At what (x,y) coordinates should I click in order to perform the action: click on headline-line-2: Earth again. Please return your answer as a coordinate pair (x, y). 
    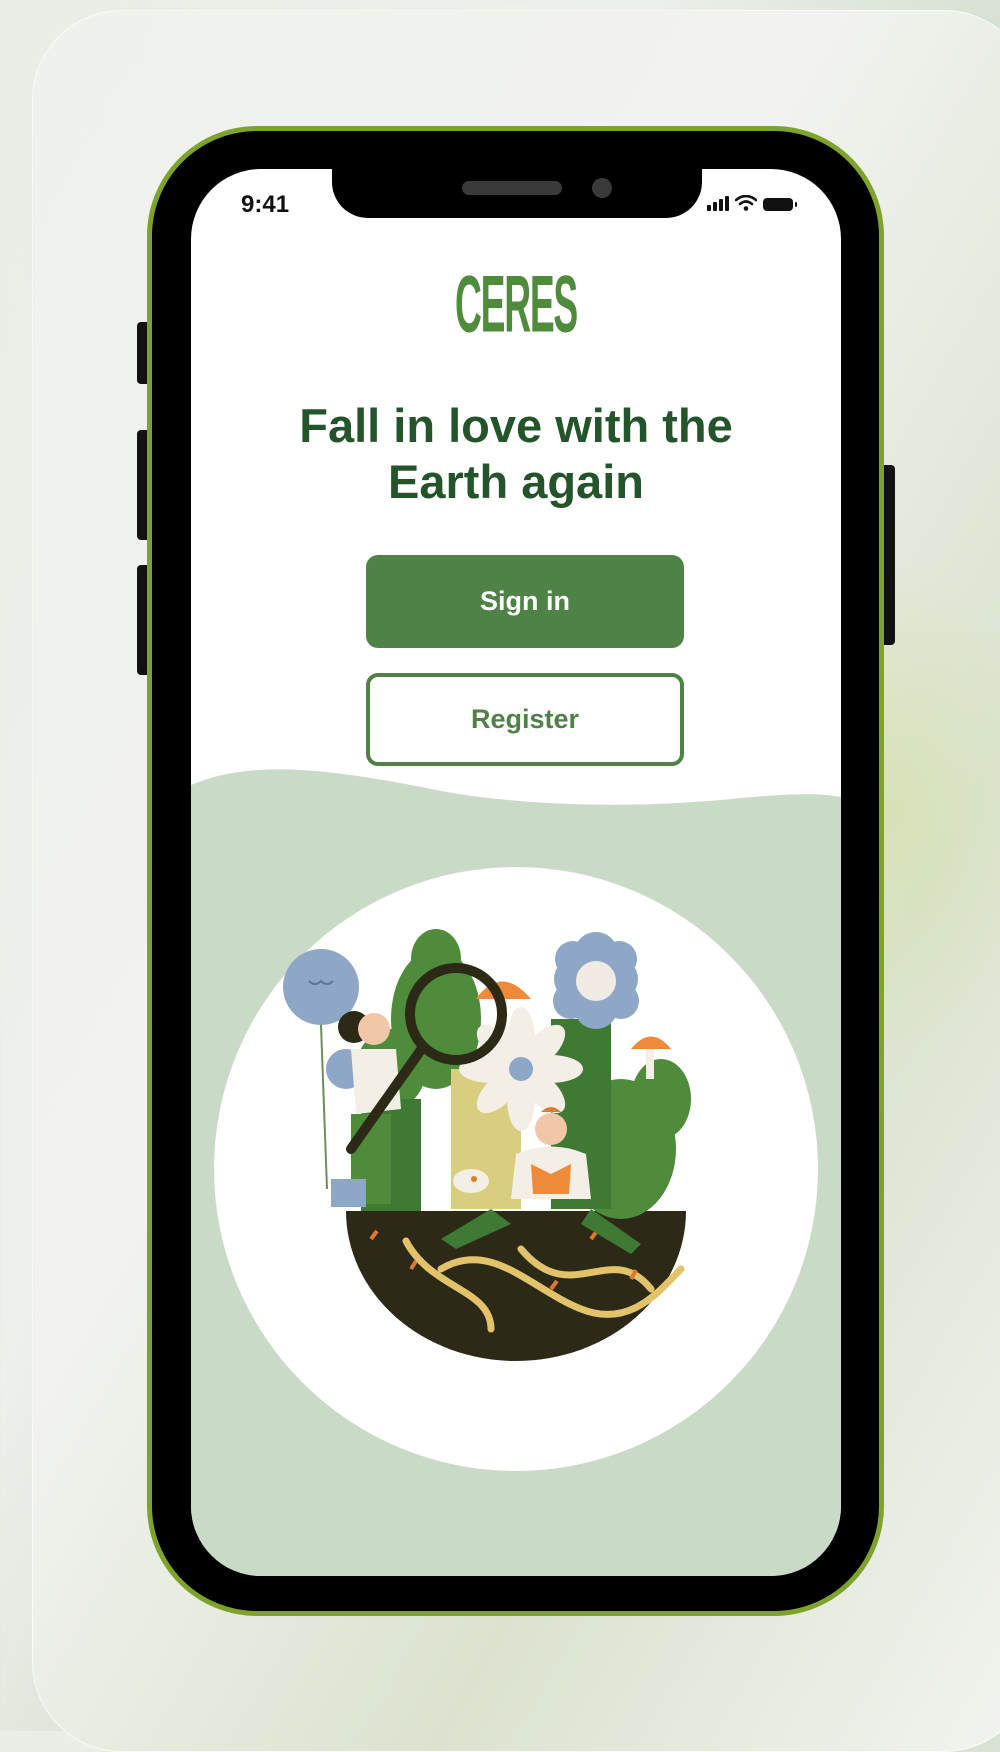
    Looking at the image, I should click on (516, 481).